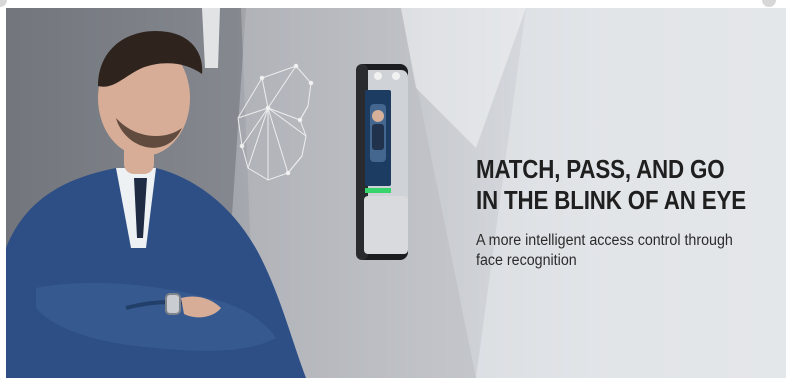  I want to click on corner-dot-right, so click(769, 3).